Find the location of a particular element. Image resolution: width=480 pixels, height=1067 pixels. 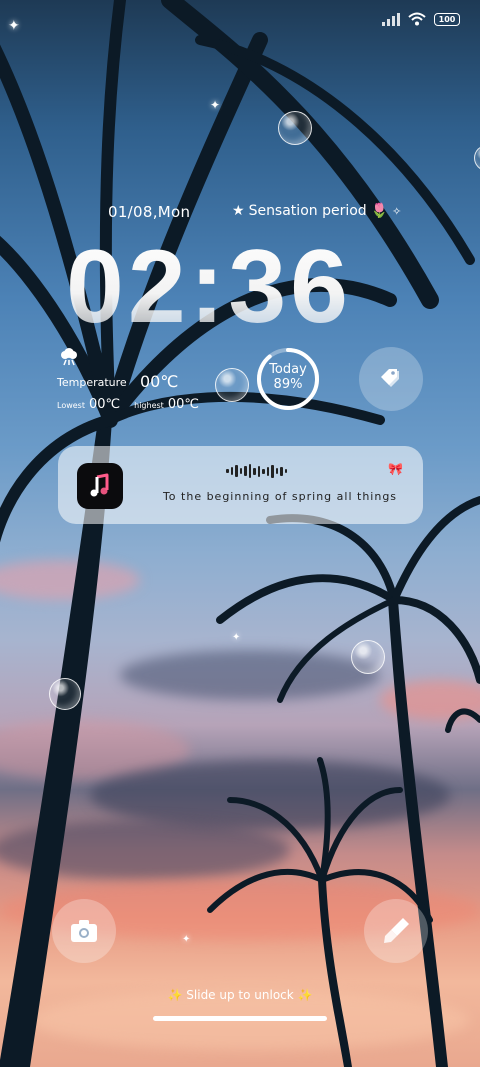

music-note-icon is located at coordinates (99, 485).